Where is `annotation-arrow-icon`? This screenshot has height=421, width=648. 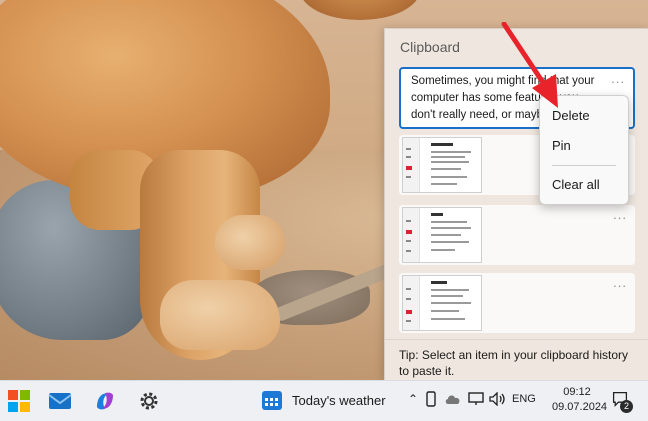 annotation-arrow-icon is located at coordinates (529, 65).